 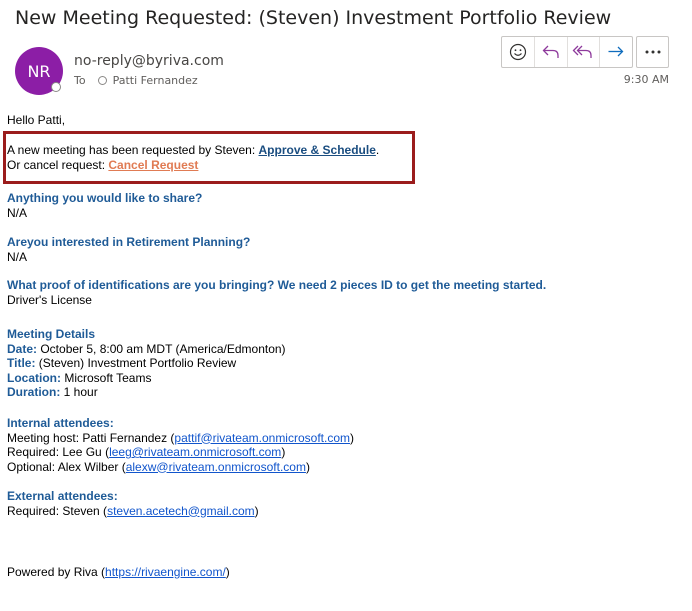 I want to click on greeting: Hello Patti,, so click(x=36, y=120).